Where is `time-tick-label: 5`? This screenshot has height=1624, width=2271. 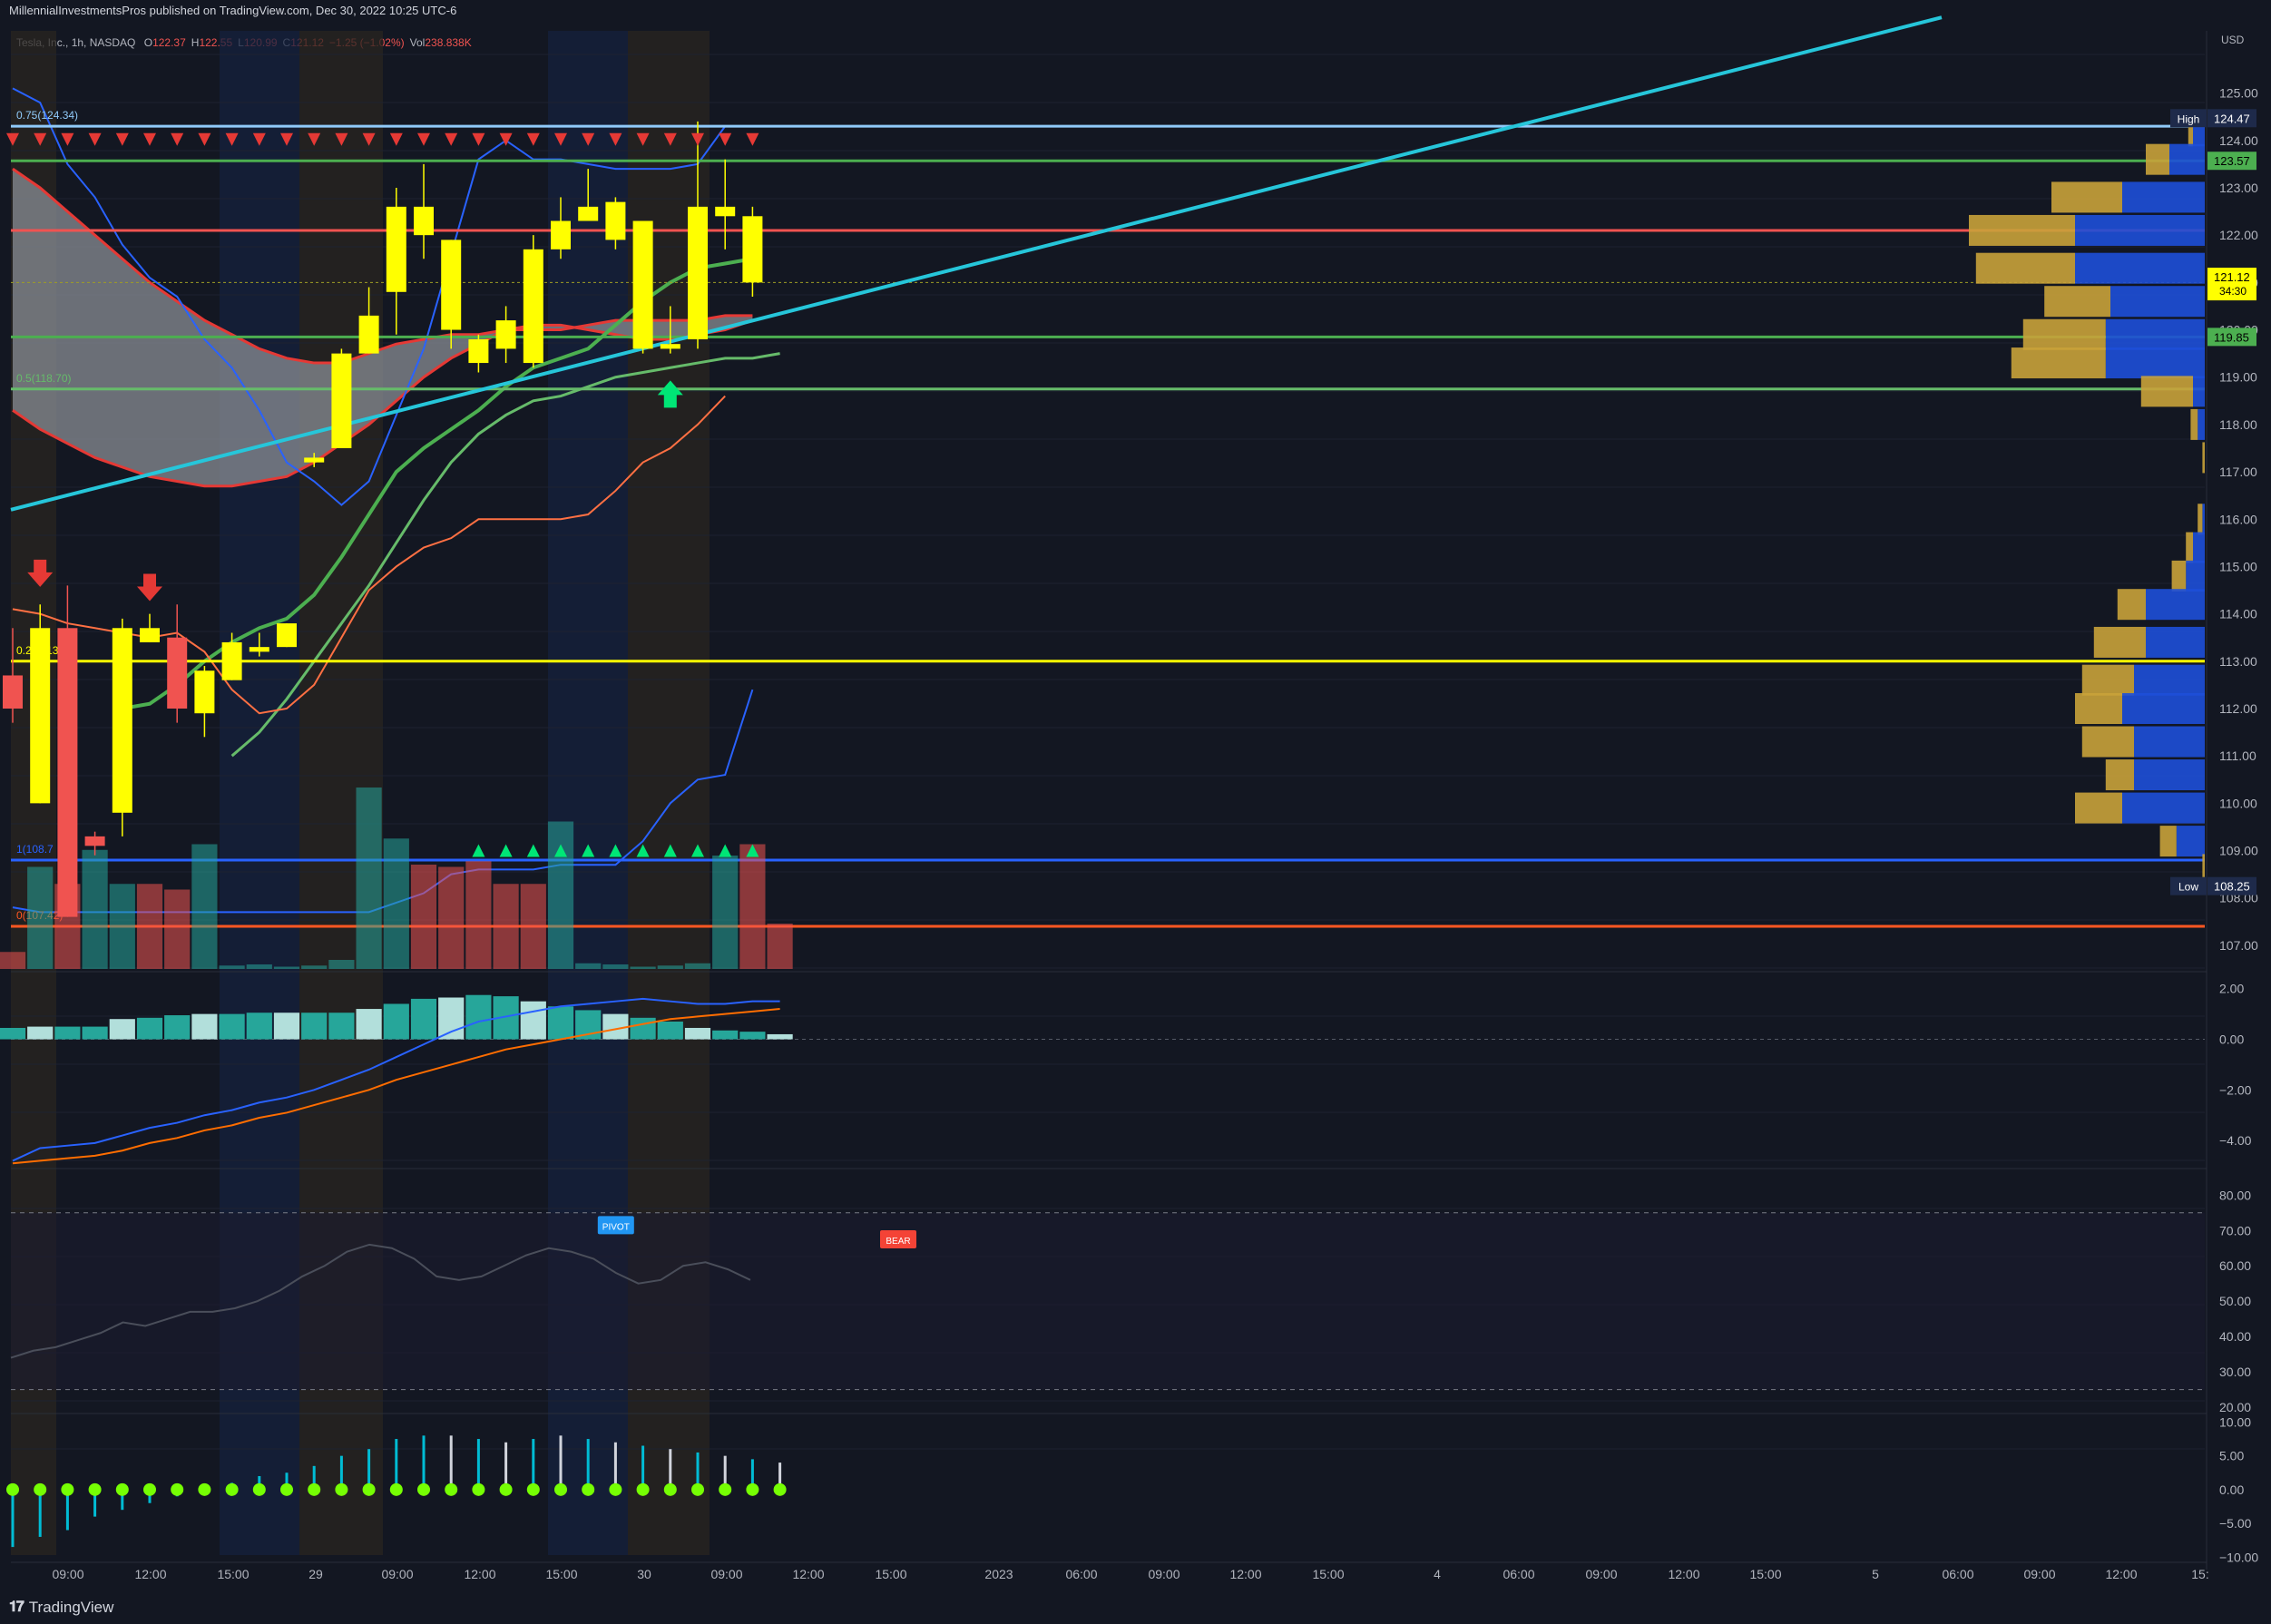
time-tick-label: 5 is located at coordinates (1875, 1574).